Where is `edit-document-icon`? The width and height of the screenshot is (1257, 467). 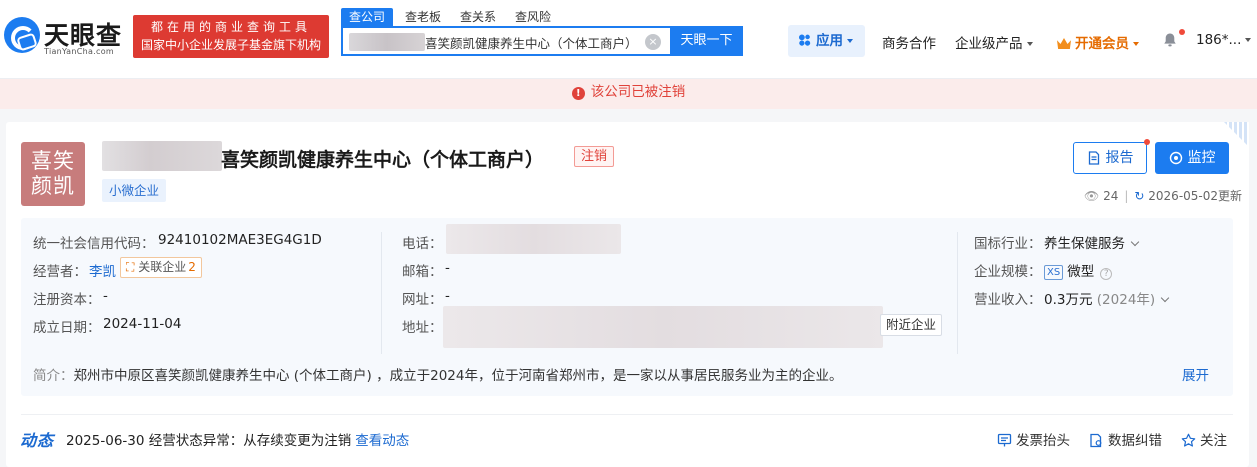 edit-document-icon is located at coordinates (1096, 440).